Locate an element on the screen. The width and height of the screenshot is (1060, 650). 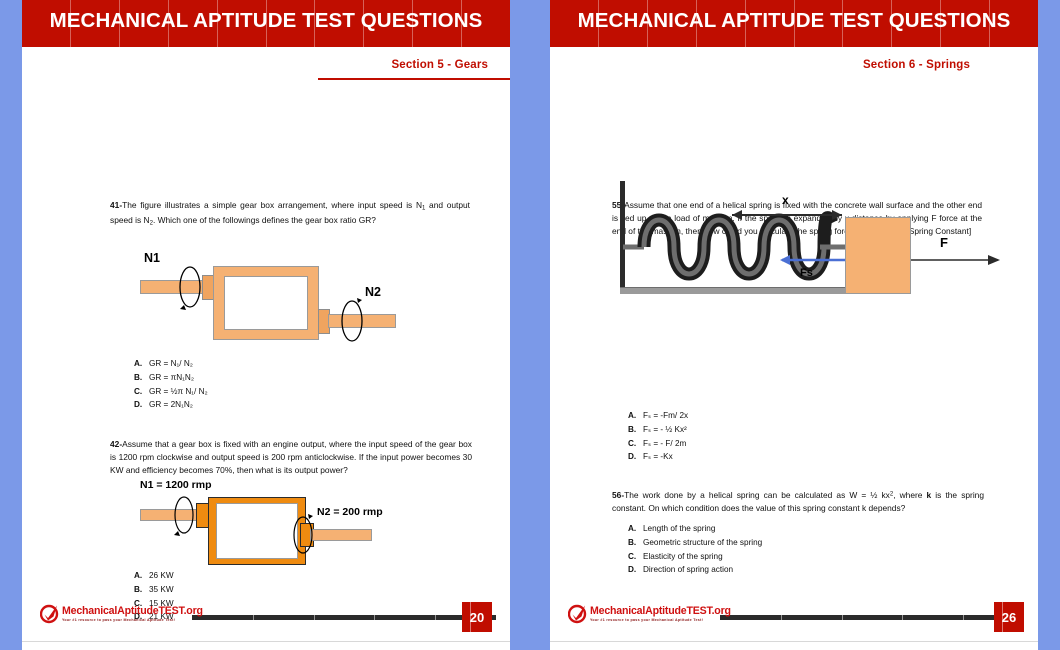
banner-title-left: MECHANICAL APTITUDE TEST QUESTIONS is located at coordinates (266, 20).